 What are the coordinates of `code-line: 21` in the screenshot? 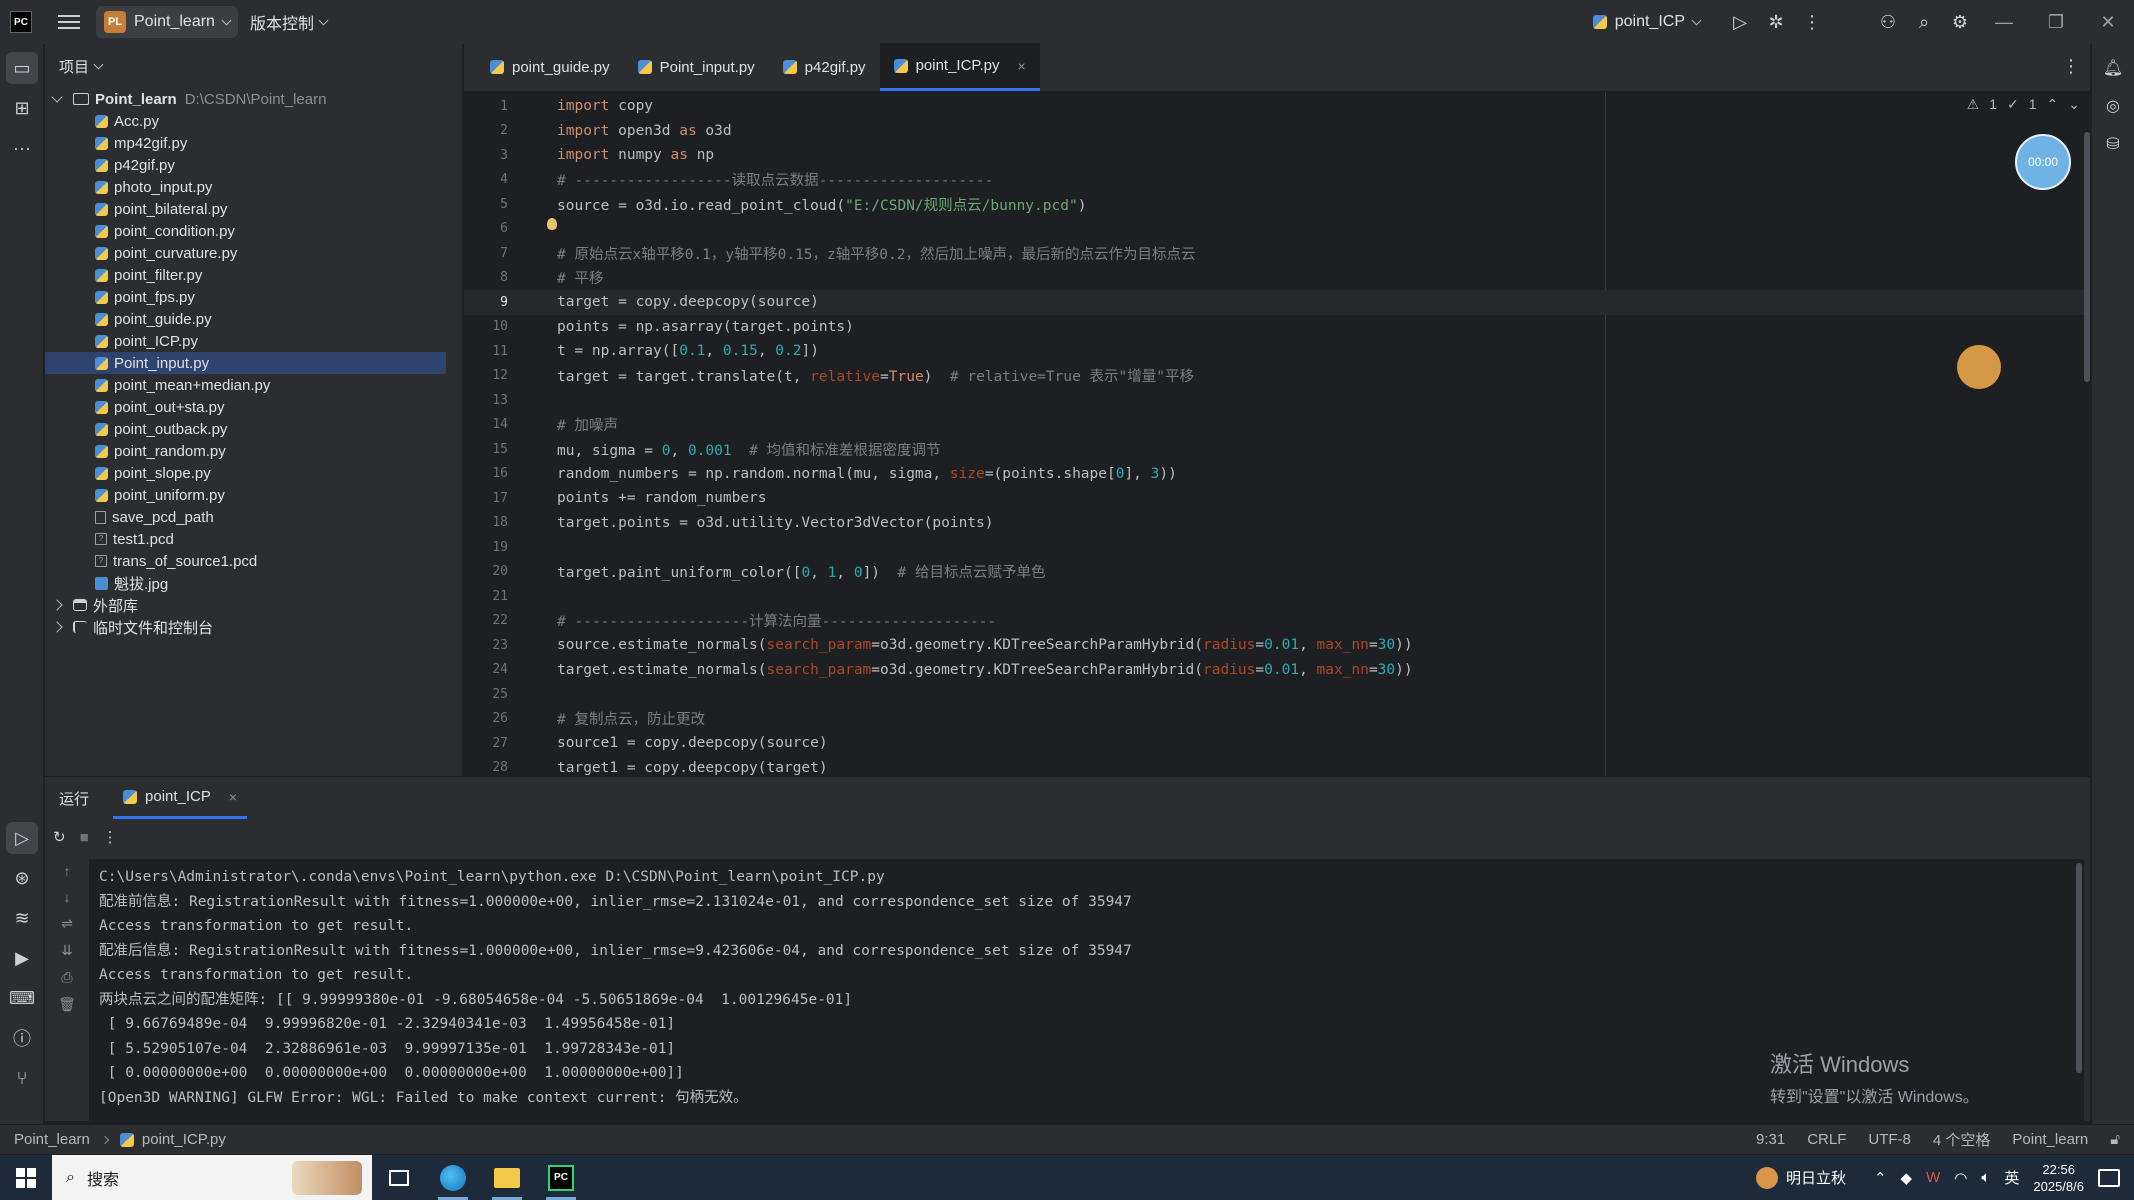 It's located at (1274, 596).